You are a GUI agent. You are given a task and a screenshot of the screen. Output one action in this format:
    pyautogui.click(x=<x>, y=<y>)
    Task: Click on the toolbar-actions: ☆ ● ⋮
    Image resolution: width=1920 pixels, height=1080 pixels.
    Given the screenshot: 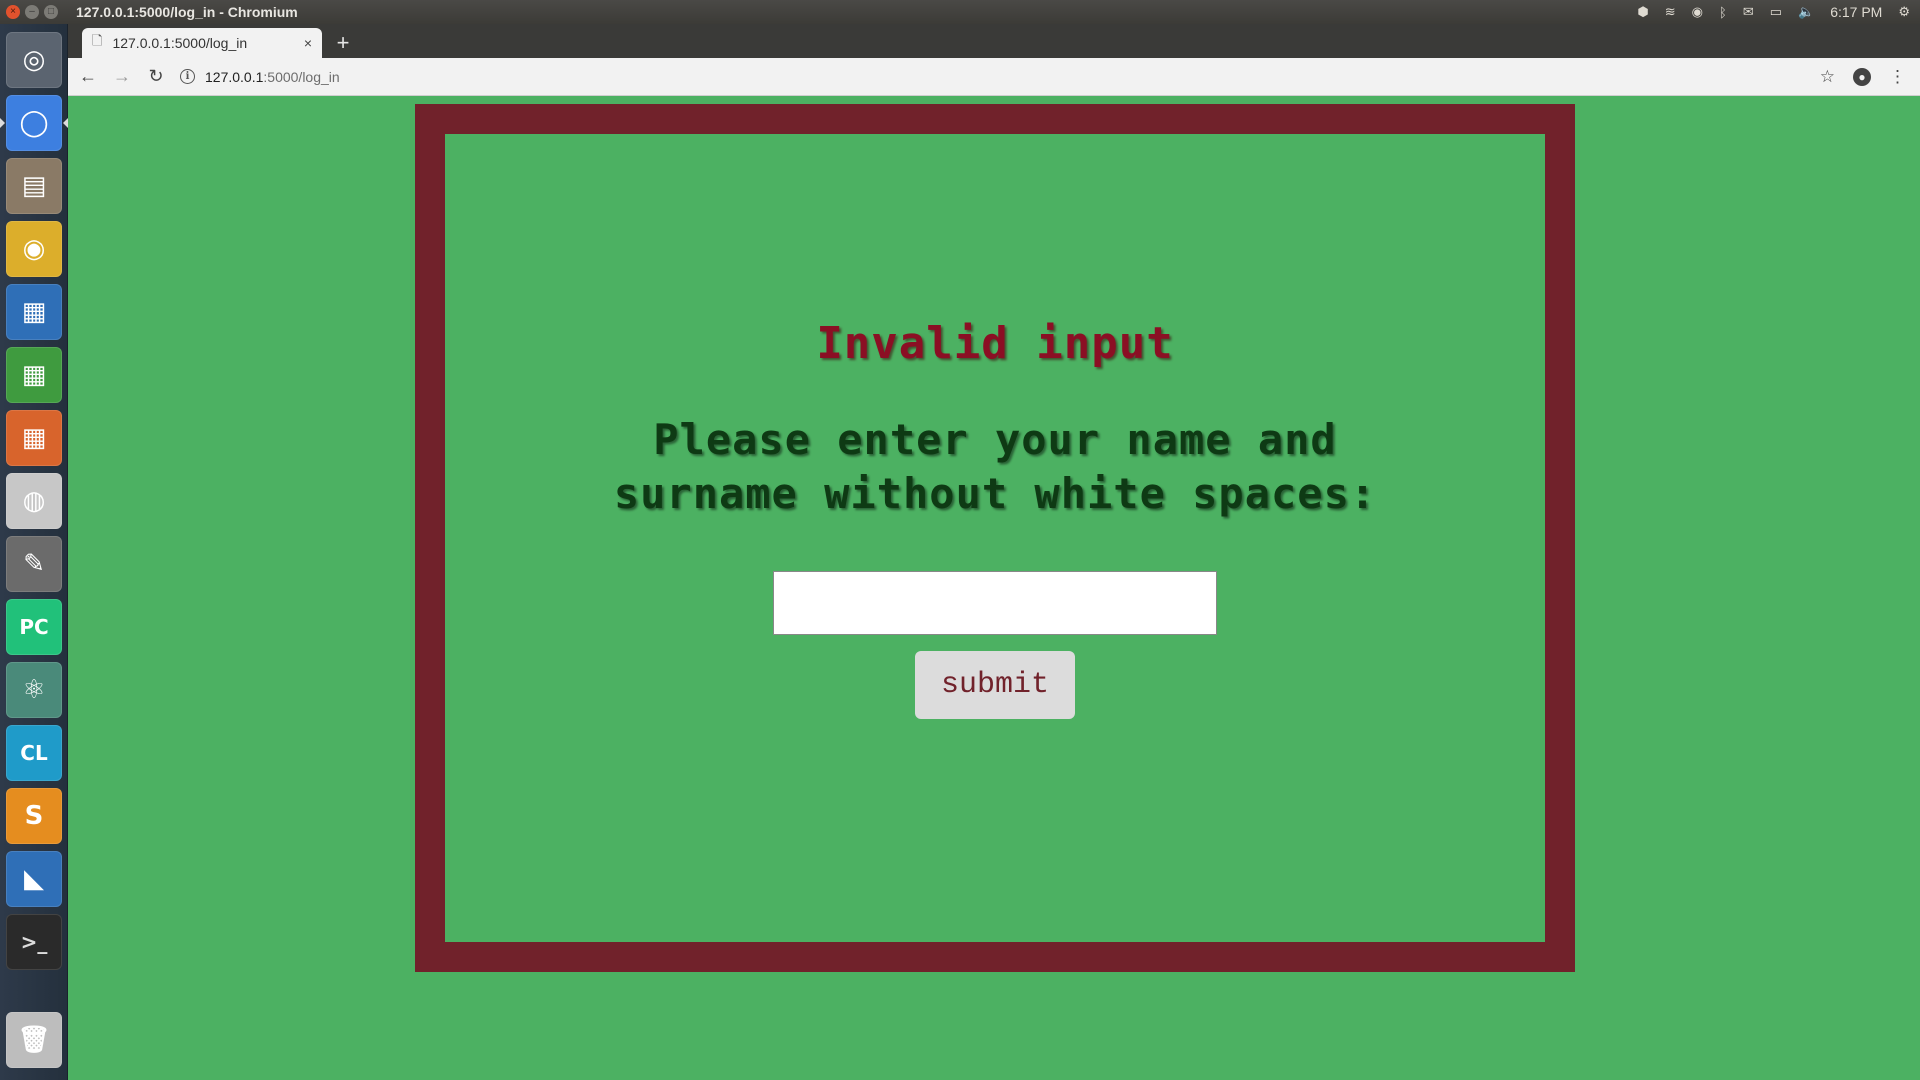 What is the action you would take?
    pyautogui.click(x=1870, y=77)
    